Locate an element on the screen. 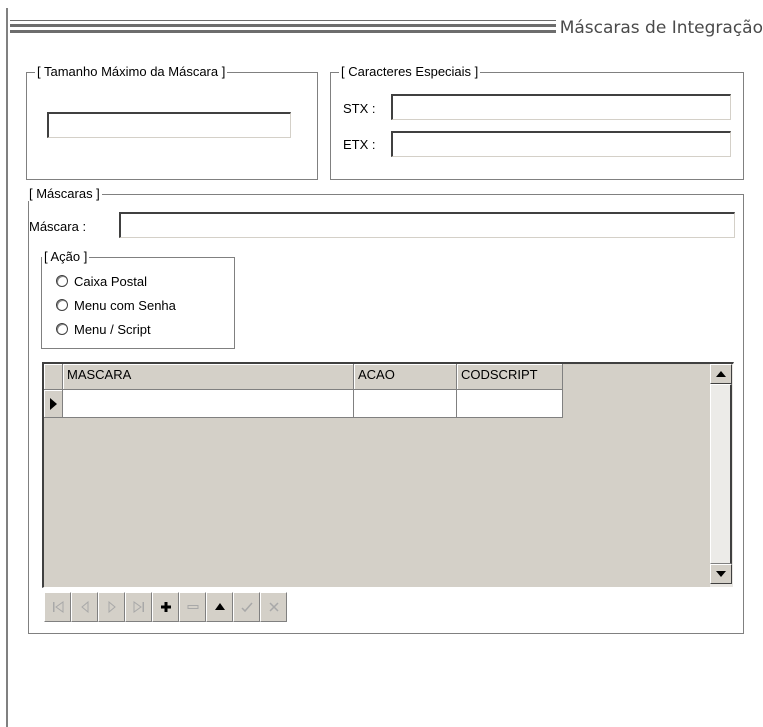 The image size is (763, 727). nav-prior-button is located at coordinates (84, 607).